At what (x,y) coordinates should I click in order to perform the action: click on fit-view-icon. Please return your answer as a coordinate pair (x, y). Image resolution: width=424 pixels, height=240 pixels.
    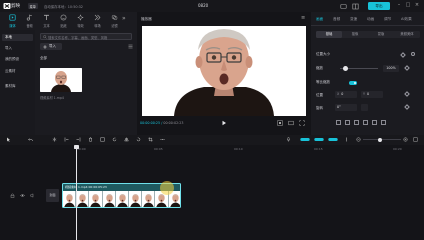
    Looking at the image, I should click on (280, 123).